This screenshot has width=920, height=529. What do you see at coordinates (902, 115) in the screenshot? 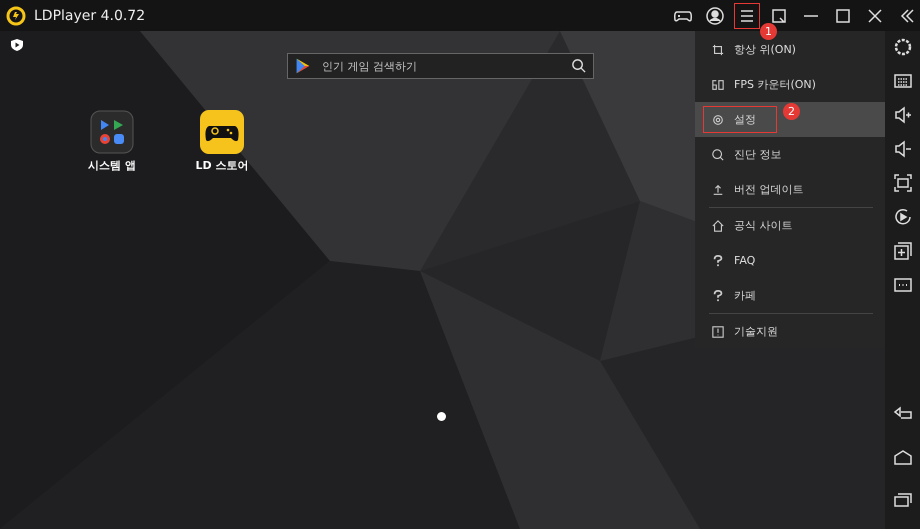
I see `volume-up-icon` at bounding box center [902, 115].